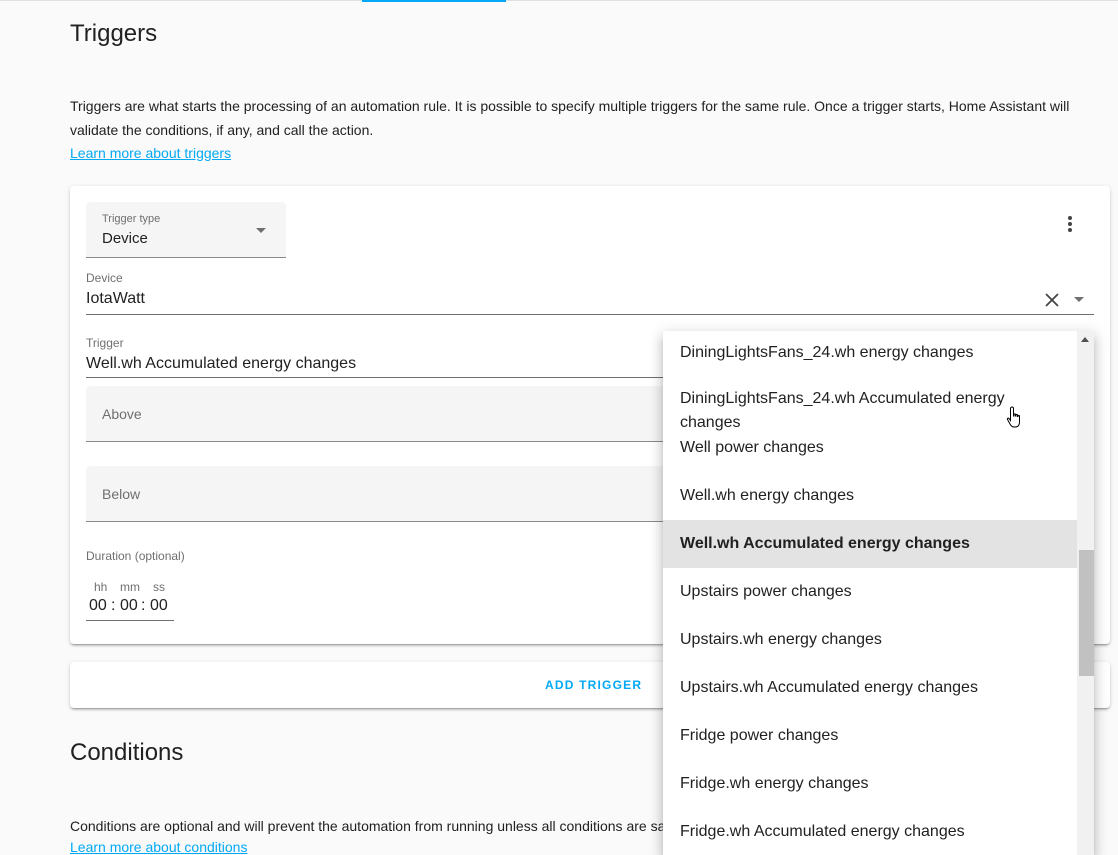 The image size is (1118, 855). What do you see at coordinates (122, 414) in the screenshot?
I see `above-label: Above` at bounding box center [122, 414].